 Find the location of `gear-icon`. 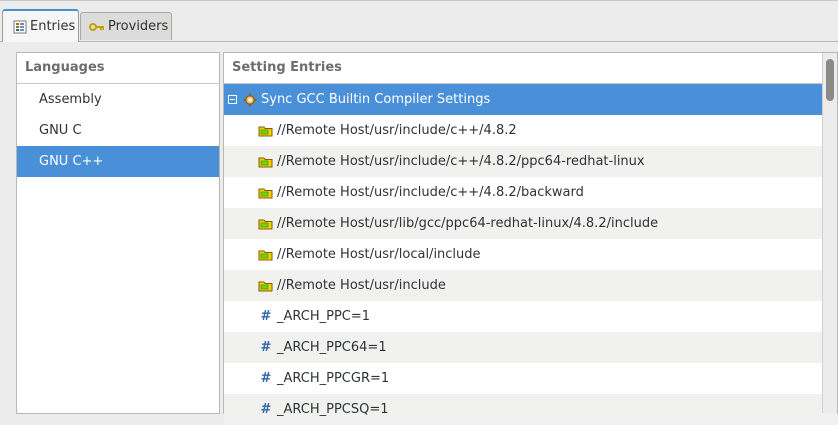

gear-icon is located at coordinates (250, 100).